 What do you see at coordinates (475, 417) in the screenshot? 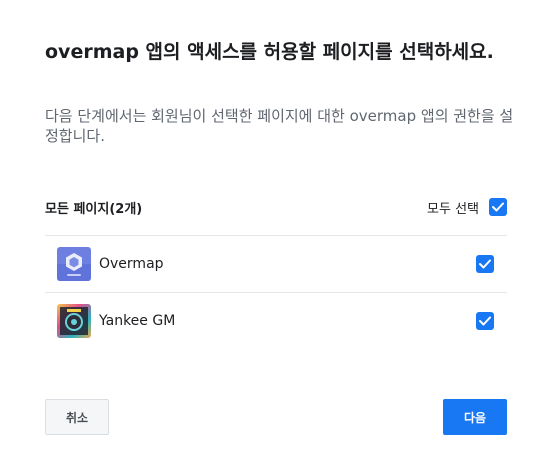
I see `next-button: 다음` at bounding box center [475, 417].